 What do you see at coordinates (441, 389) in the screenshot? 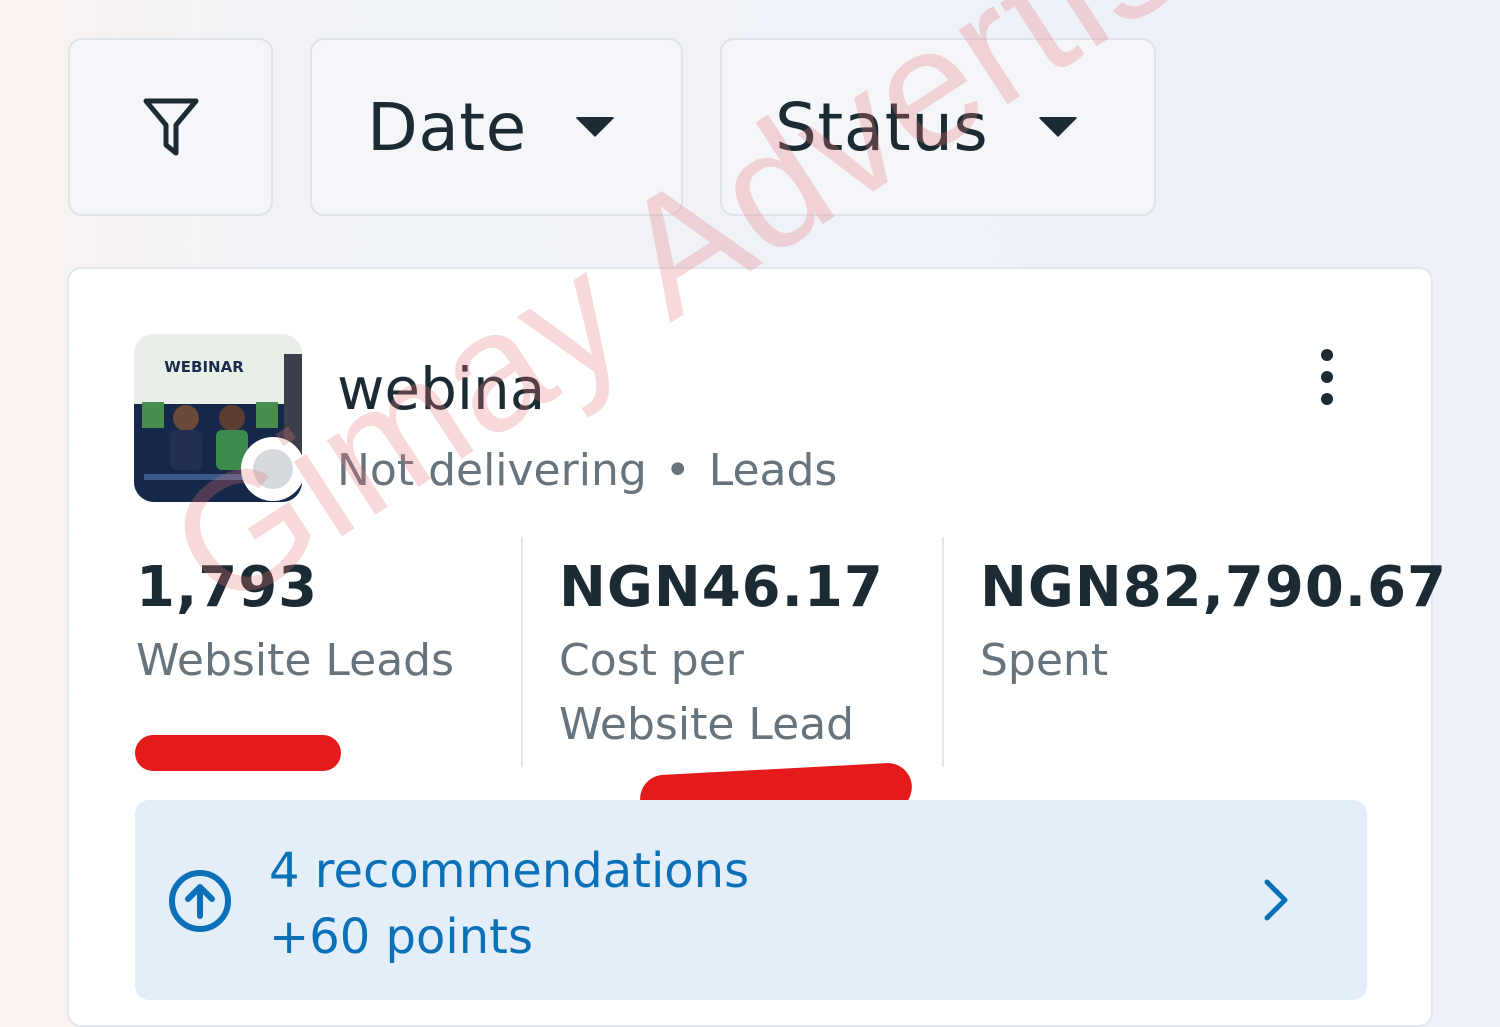
I see `campaign-name: webina` at bounding box center [441, 389].